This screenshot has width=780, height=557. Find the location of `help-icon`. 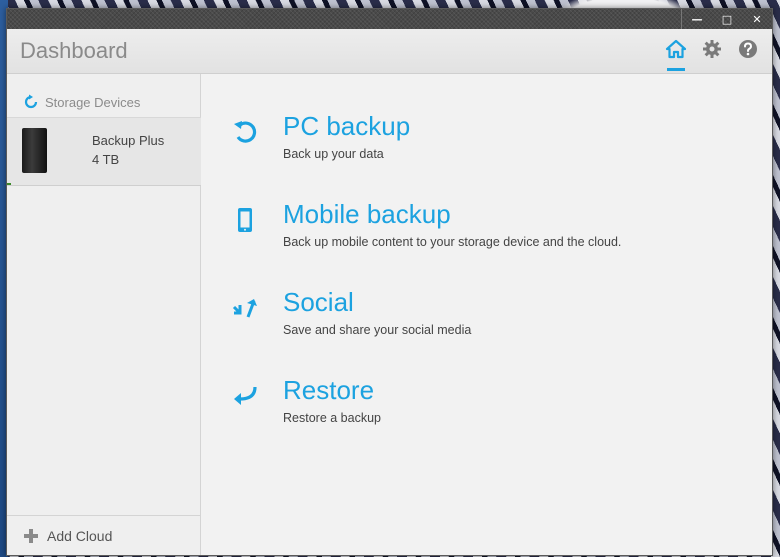

help-icon is located at coordinates (748, 49).